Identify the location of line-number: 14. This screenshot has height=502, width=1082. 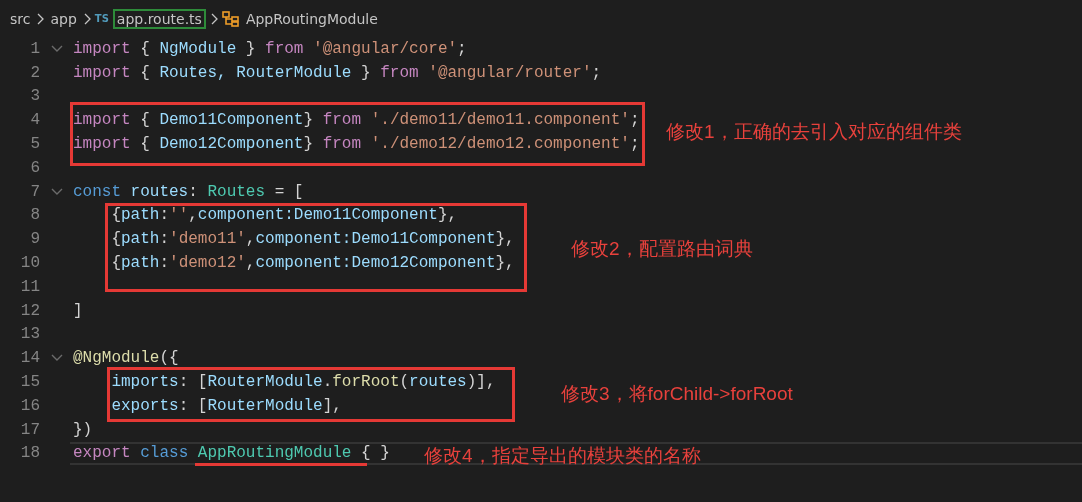
(29, 358).